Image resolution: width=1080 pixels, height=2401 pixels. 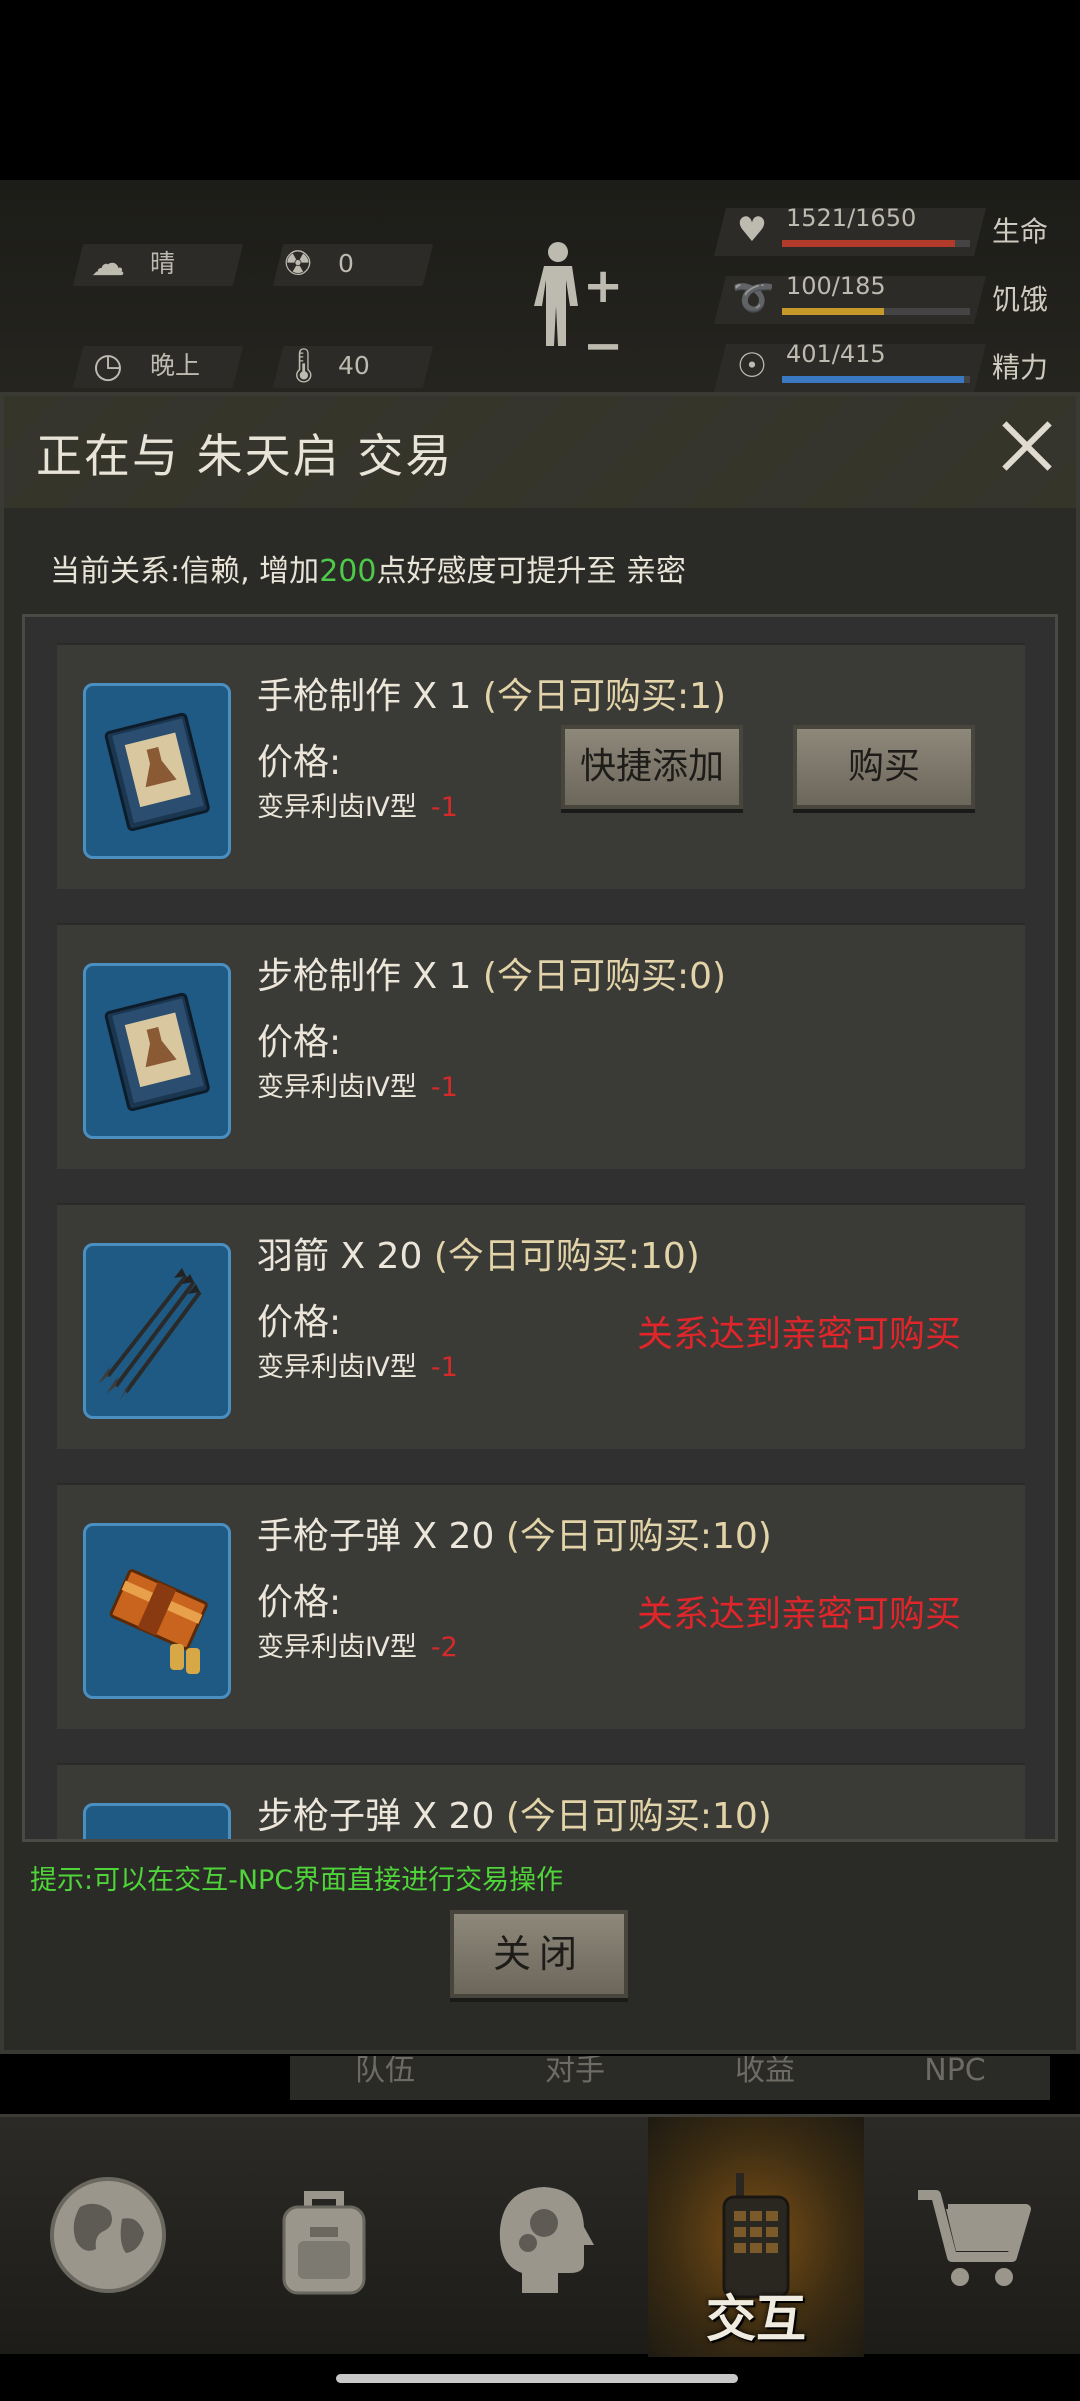 I want to click on price-cost: -2, so click(x=444, y=1647).